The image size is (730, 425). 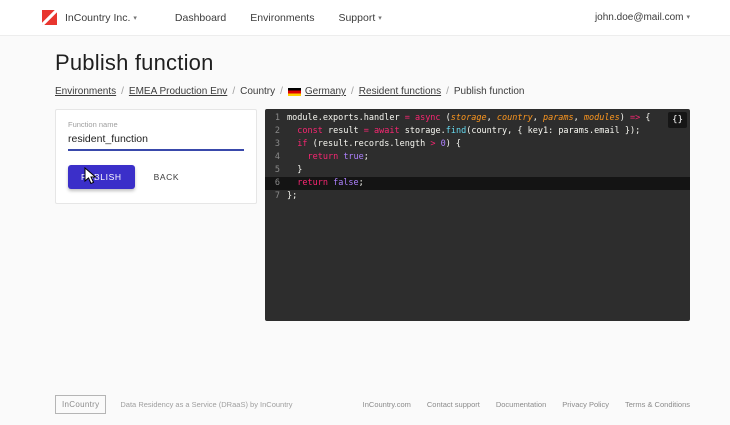 What do you see at coordinates (156, 140) in the screenshot?
I see `function-name-input` at bounding box center [156, 140].